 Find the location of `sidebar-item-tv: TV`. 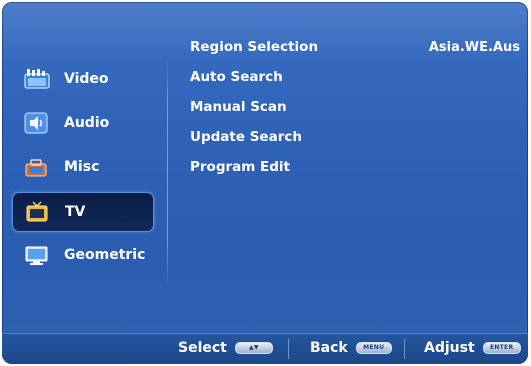

sidebar-item-tv: TV is located at coordinates (83, 212).